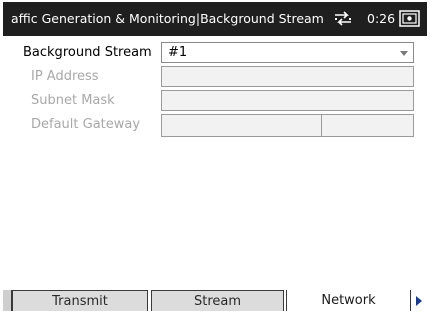 This screenshot has width=430, height=313. Describe the element at coordinates (86, 124) in the screenshot. I see `default-gateway-label: Default Gateway` at that location.